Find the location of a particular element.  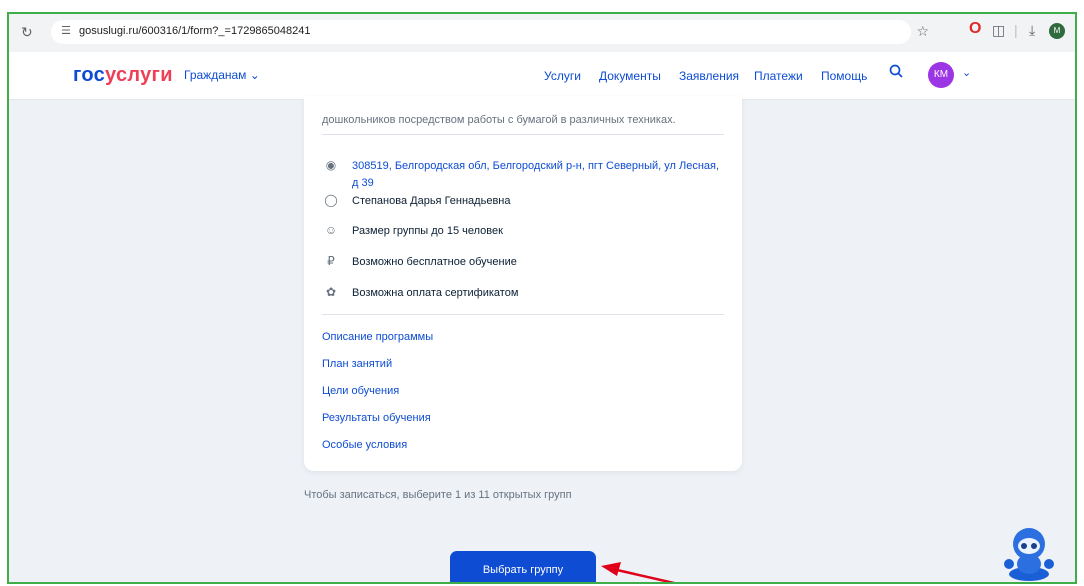

red-annotation-arrow is located at coordinates (638, 572).